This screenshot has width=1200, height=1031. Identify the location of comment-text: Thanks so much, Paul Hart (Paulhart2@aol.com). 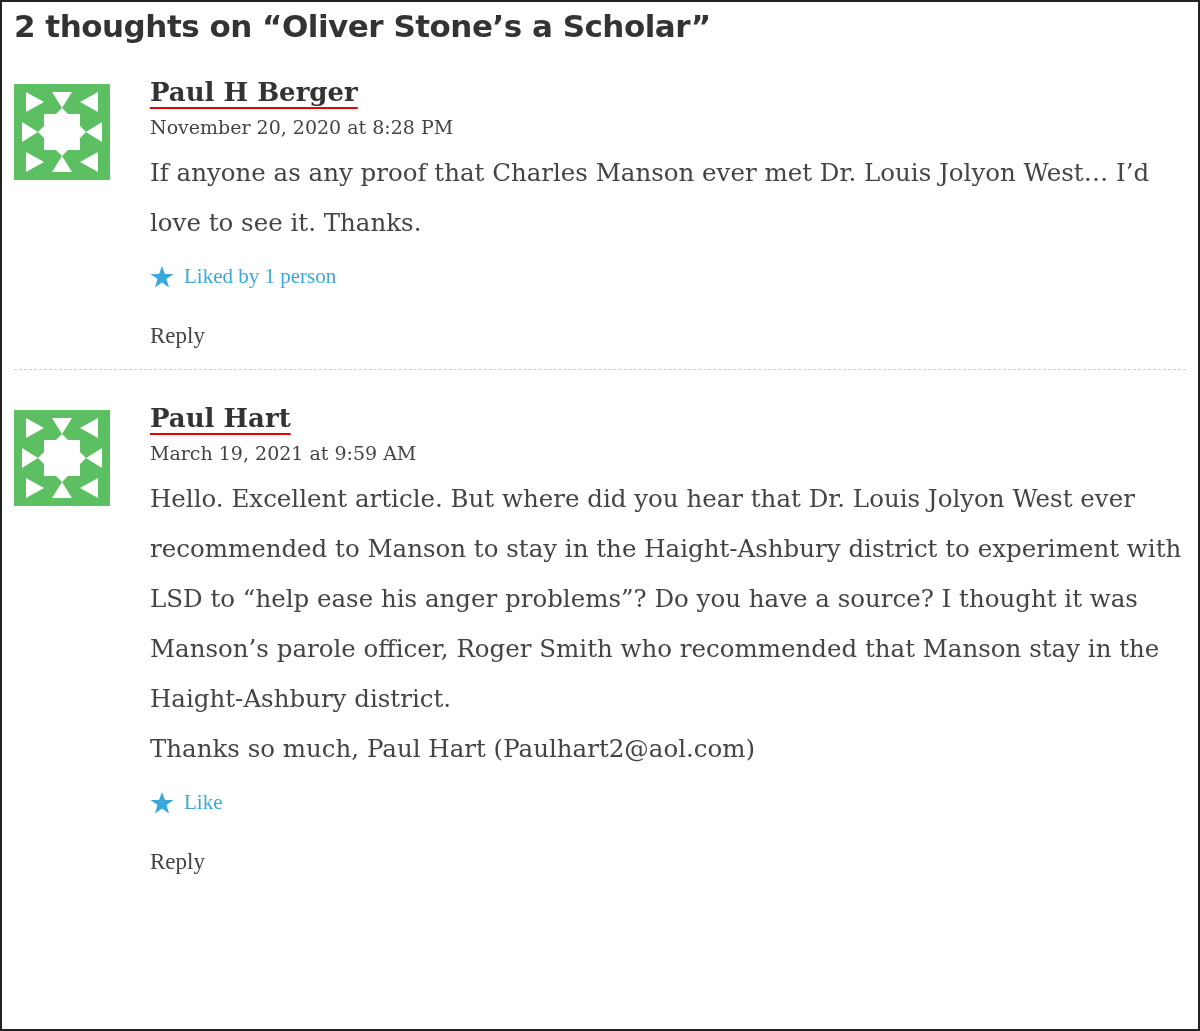
(453, 749).